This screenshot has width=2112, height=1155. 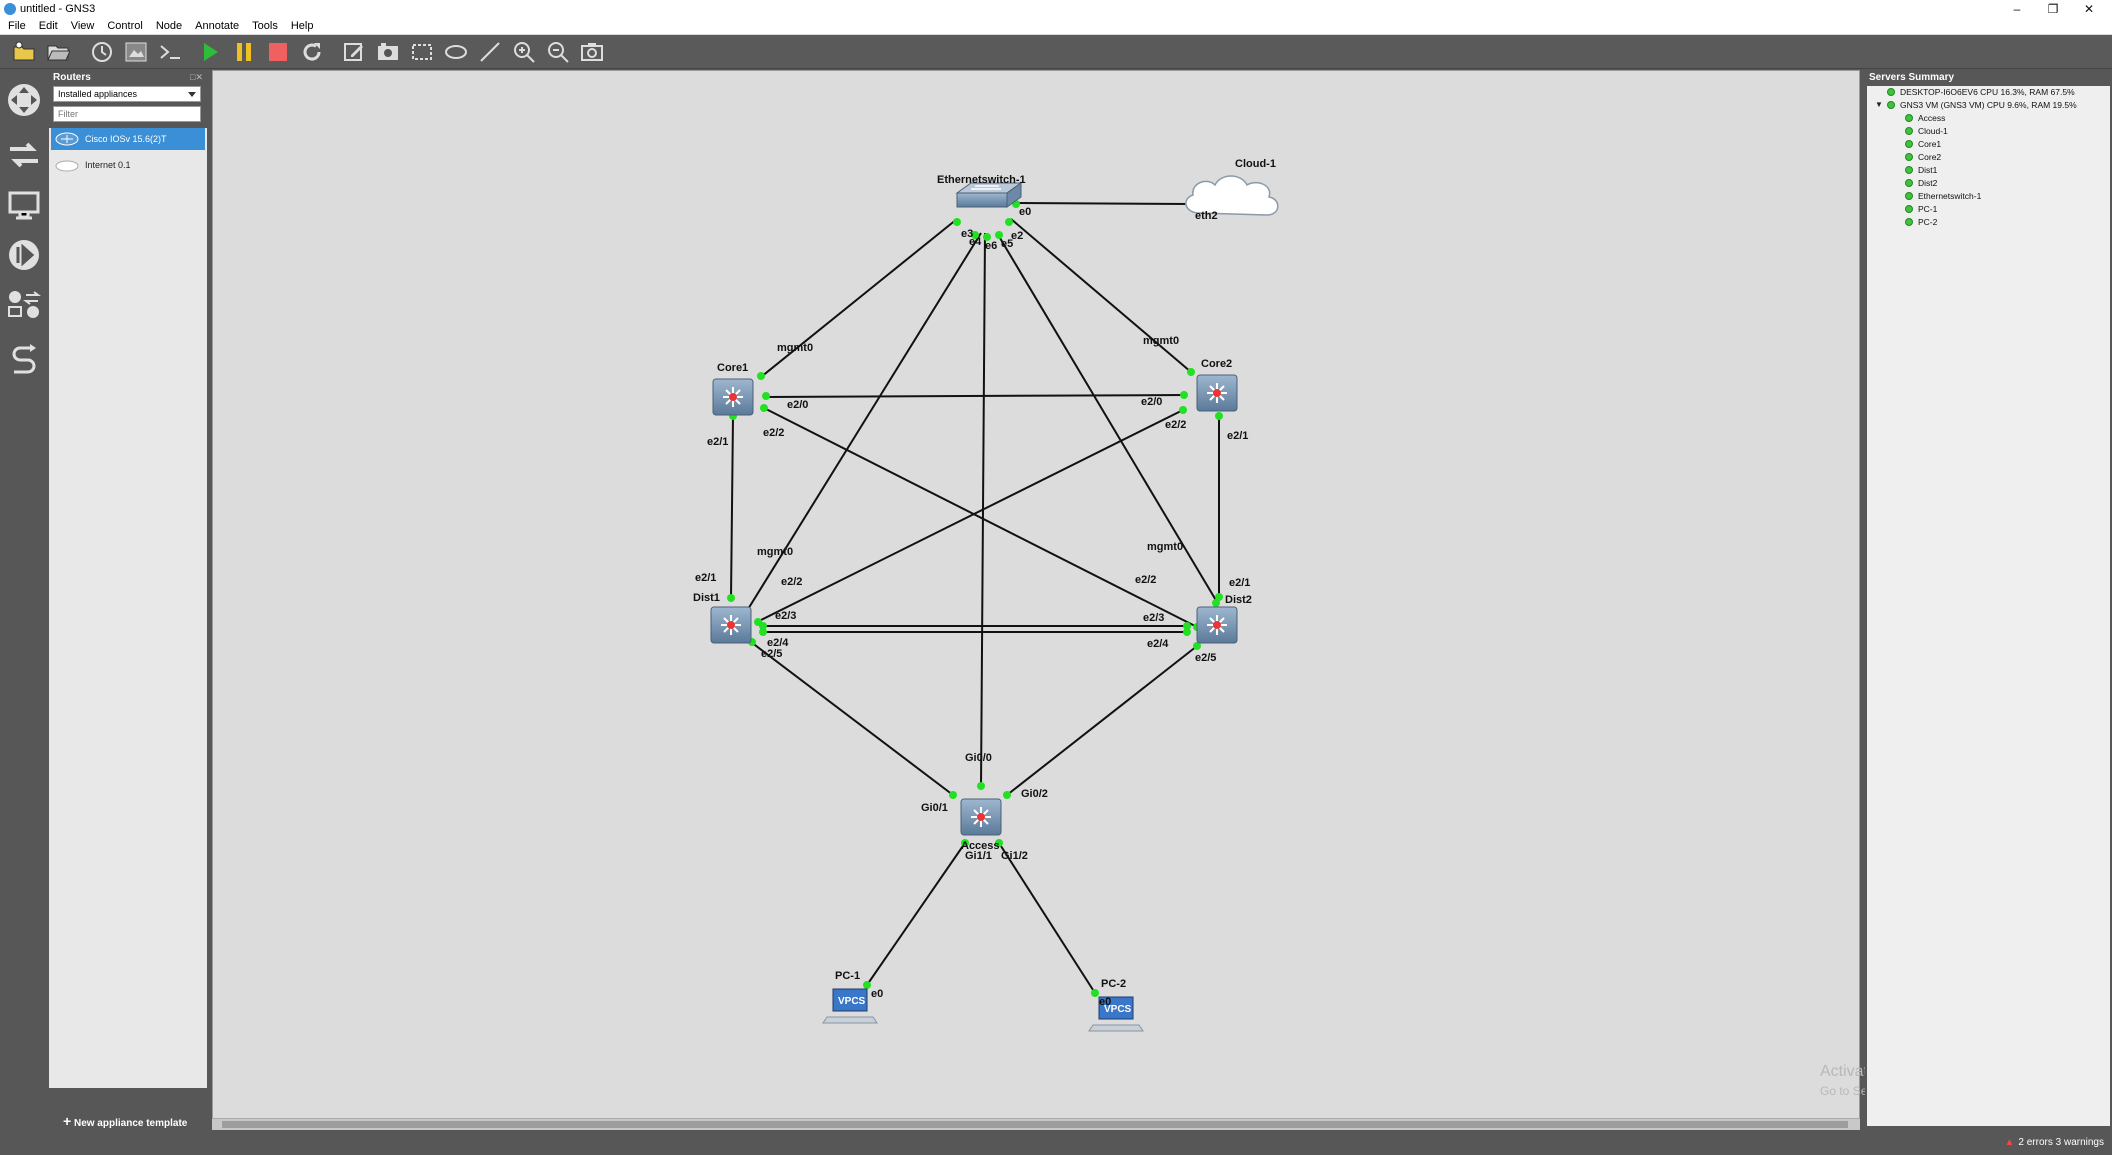 What do you see at coordinates (970, 516) in the screenshot?
I see `link-core2-dist1` at bounding box center [970, 516].